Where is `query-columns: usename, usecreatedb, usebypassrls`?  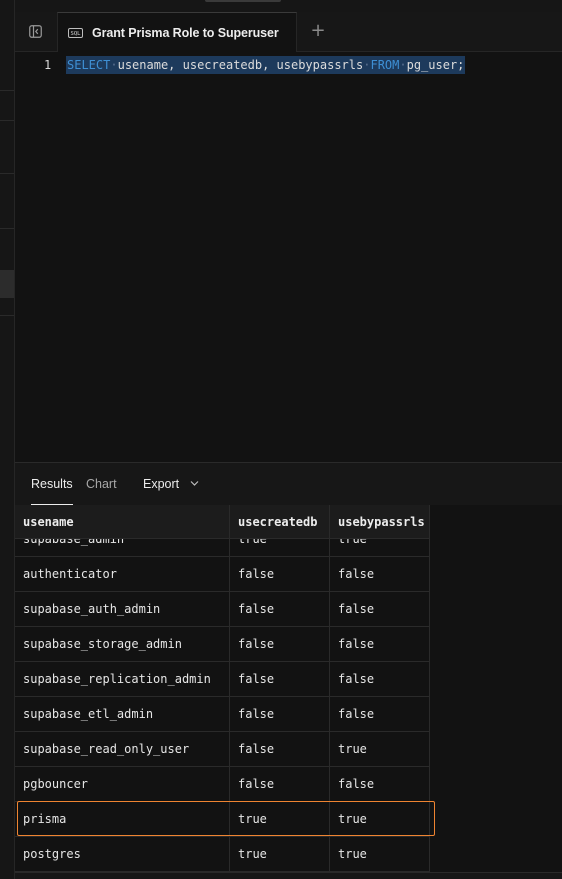
query-columns: usename, usecreatedb, usebypassrls is located at coordinates (240, 65).